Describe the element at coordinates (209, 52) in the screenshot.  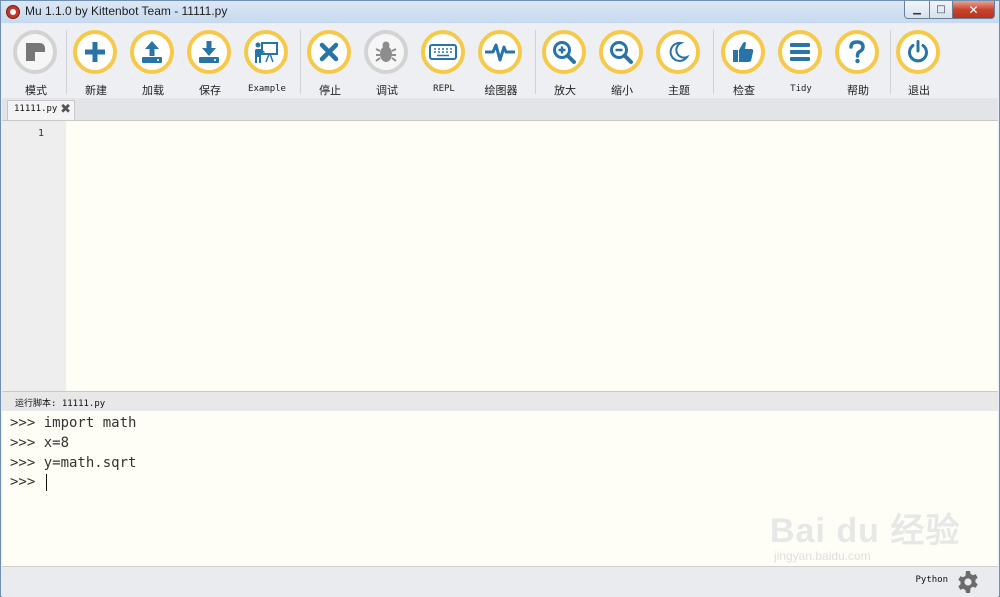
I see `download-icon` at that location.